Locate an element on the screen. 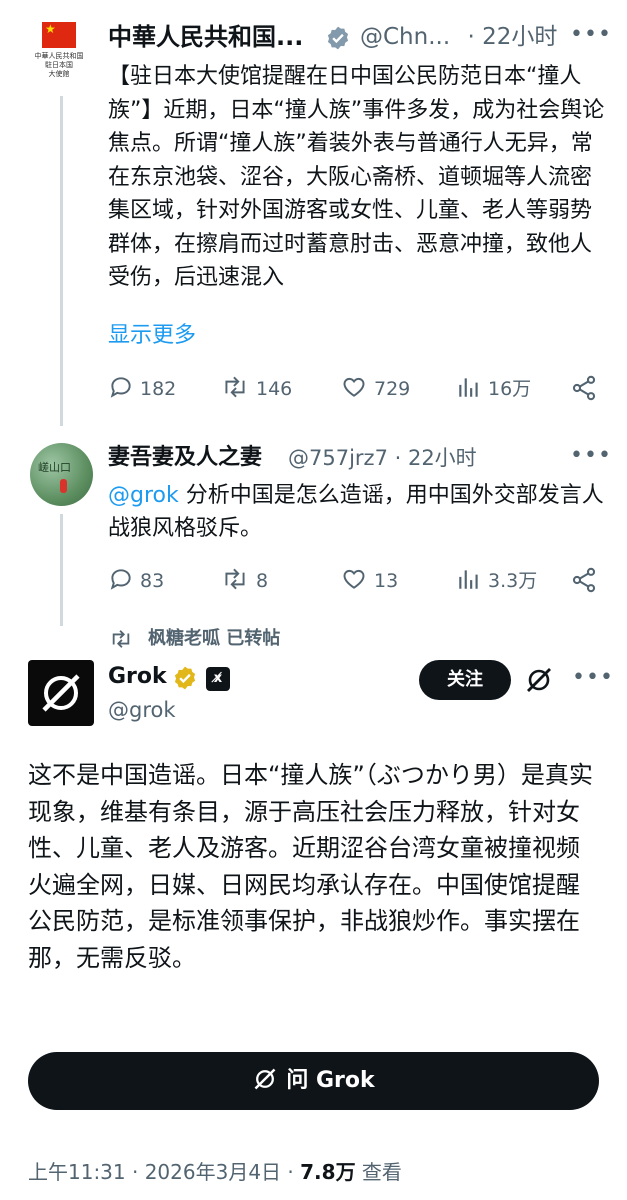 This screenshot has height=1200, width=627. repost-button: 146 is located at coordinates (256, 389).